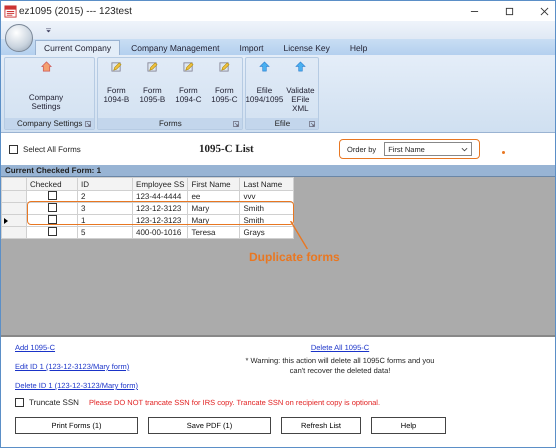 The height and width of the screenshot is (448, 556). Describe the element at coordinates (105, 208) in the screenshot. I see `table-cell: 3` at that location.